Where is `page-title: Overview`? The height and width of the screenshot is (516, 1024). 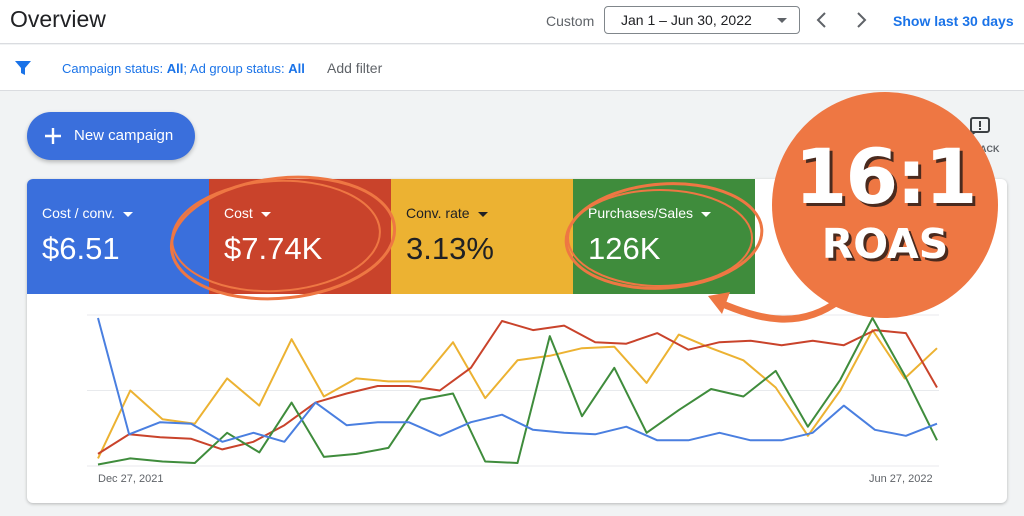 page-title: Overview is located at coordinates (58, 19).